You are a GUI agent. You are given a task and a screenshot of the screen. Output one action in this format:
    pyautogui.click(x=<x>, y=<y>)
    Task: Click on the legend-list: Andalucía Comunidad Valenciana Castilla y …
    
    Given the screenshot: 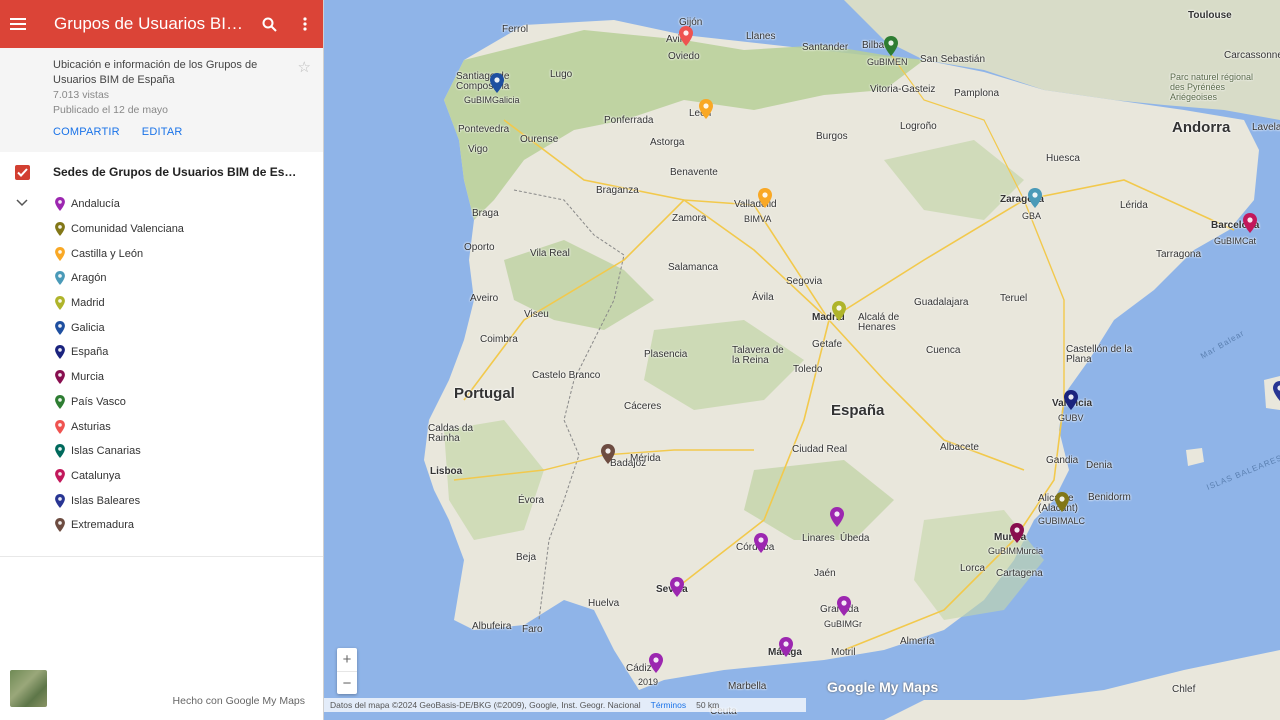 What is the action you would take?
    pyautogui.click(x=161, y=365)
    